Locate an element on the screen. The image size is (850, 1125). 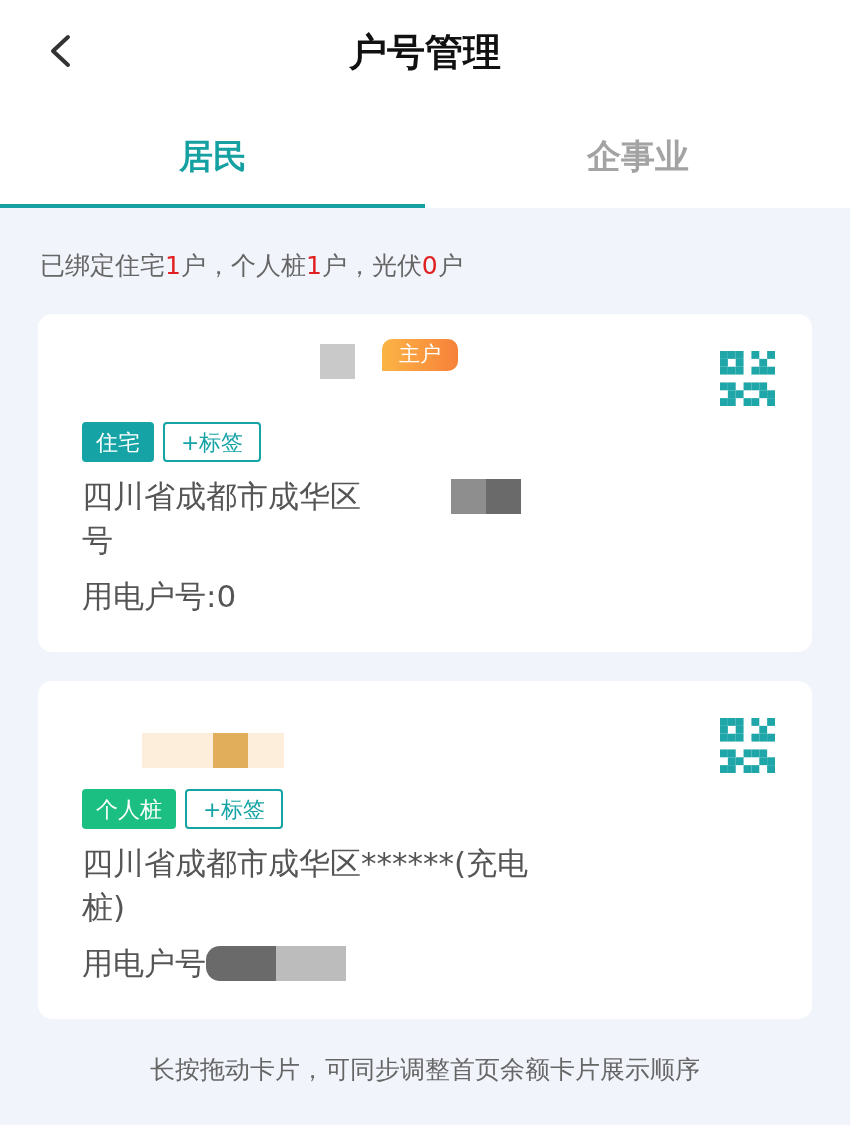
tab: 企事业 is located at coordinates (637, 156).